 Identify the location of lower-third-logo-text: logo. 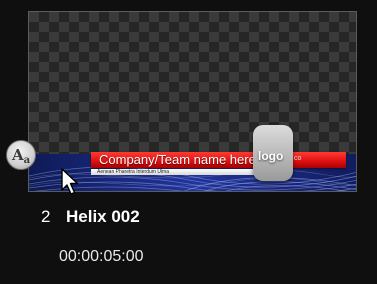
(271, 156).